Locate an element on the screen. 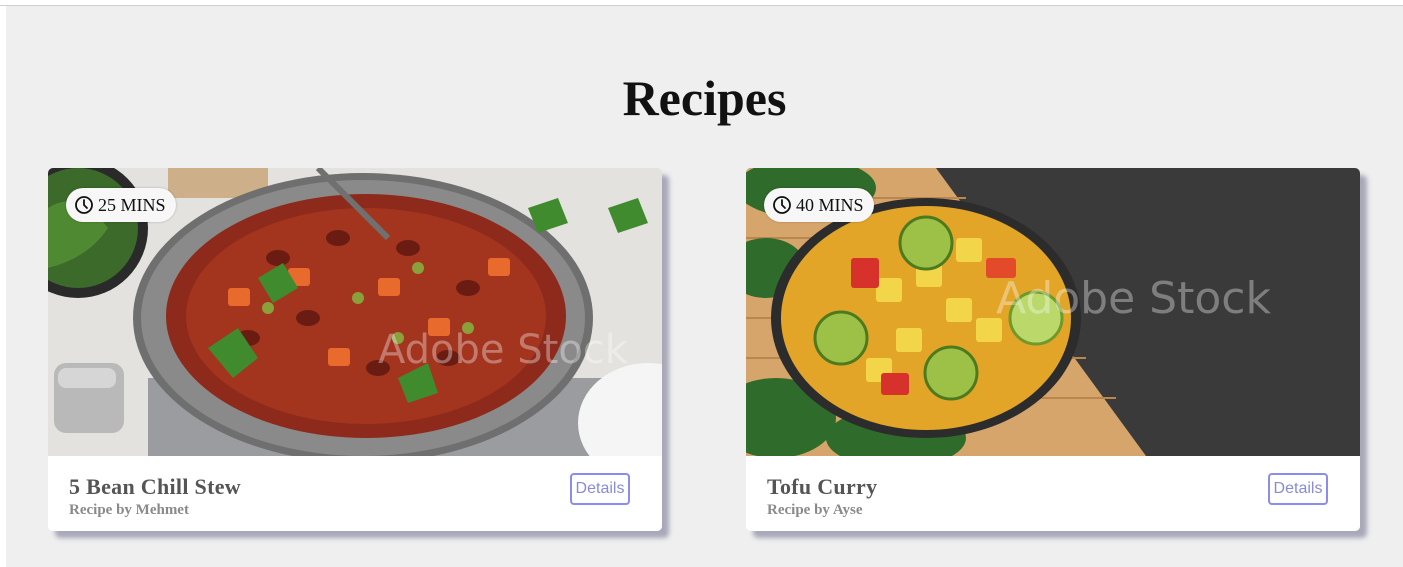  cook-time-badge: 25 MINS is located at coordinates (121, 205).